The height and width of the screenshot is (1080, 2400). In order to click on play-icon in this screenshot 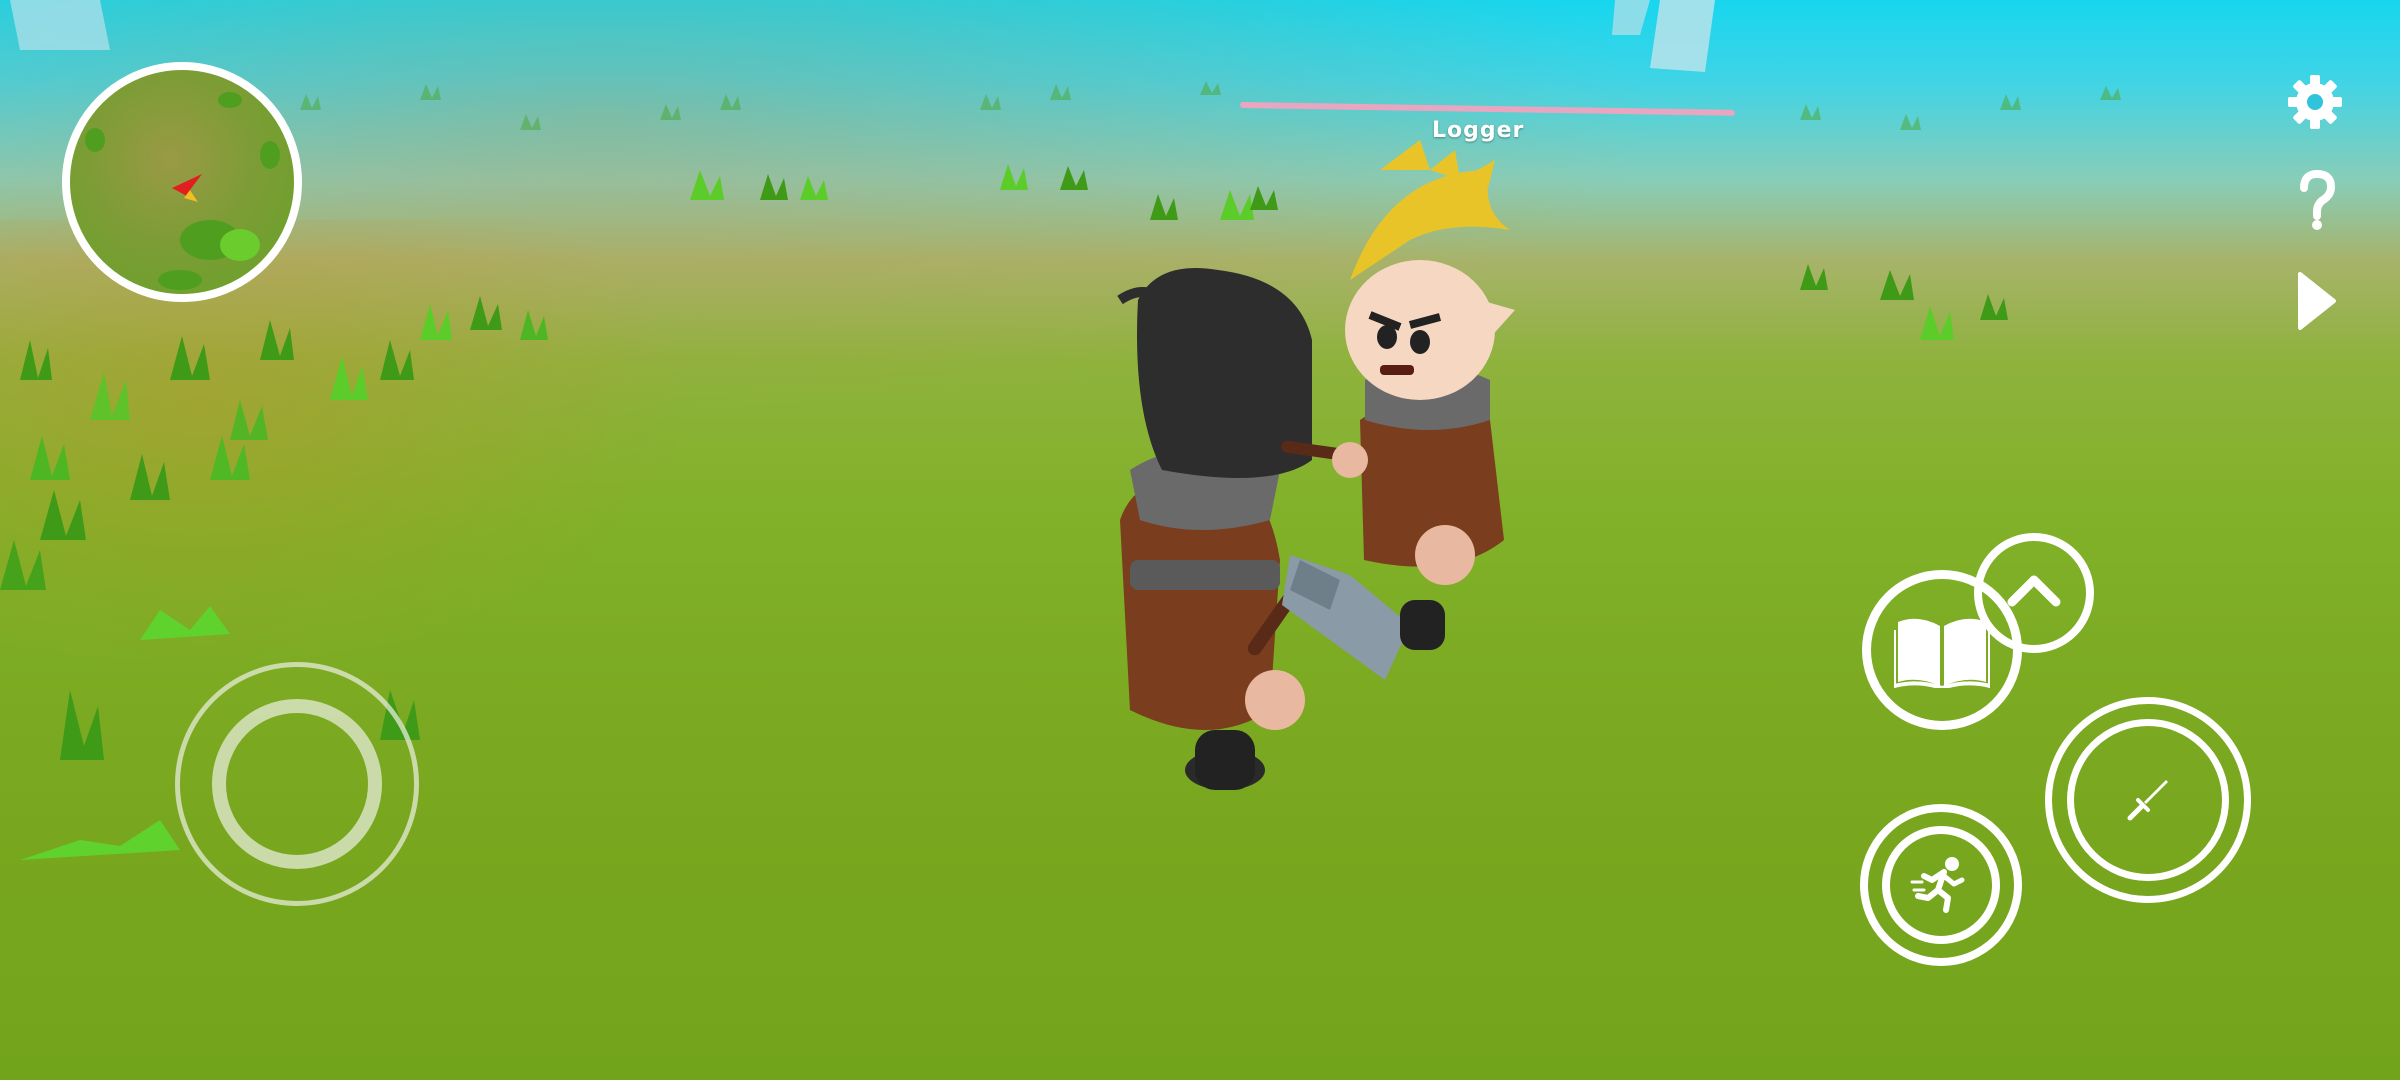, I will do `click(2317, 301)`.